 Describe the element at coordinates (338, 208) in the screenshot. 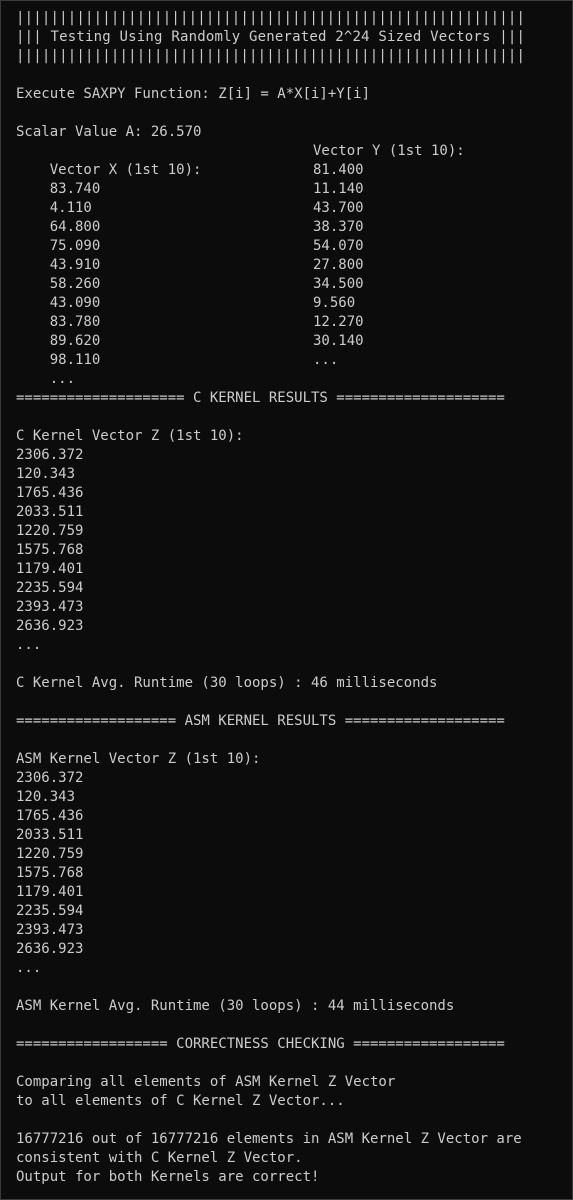

I see `vector-y-value: 43.700` at that location.